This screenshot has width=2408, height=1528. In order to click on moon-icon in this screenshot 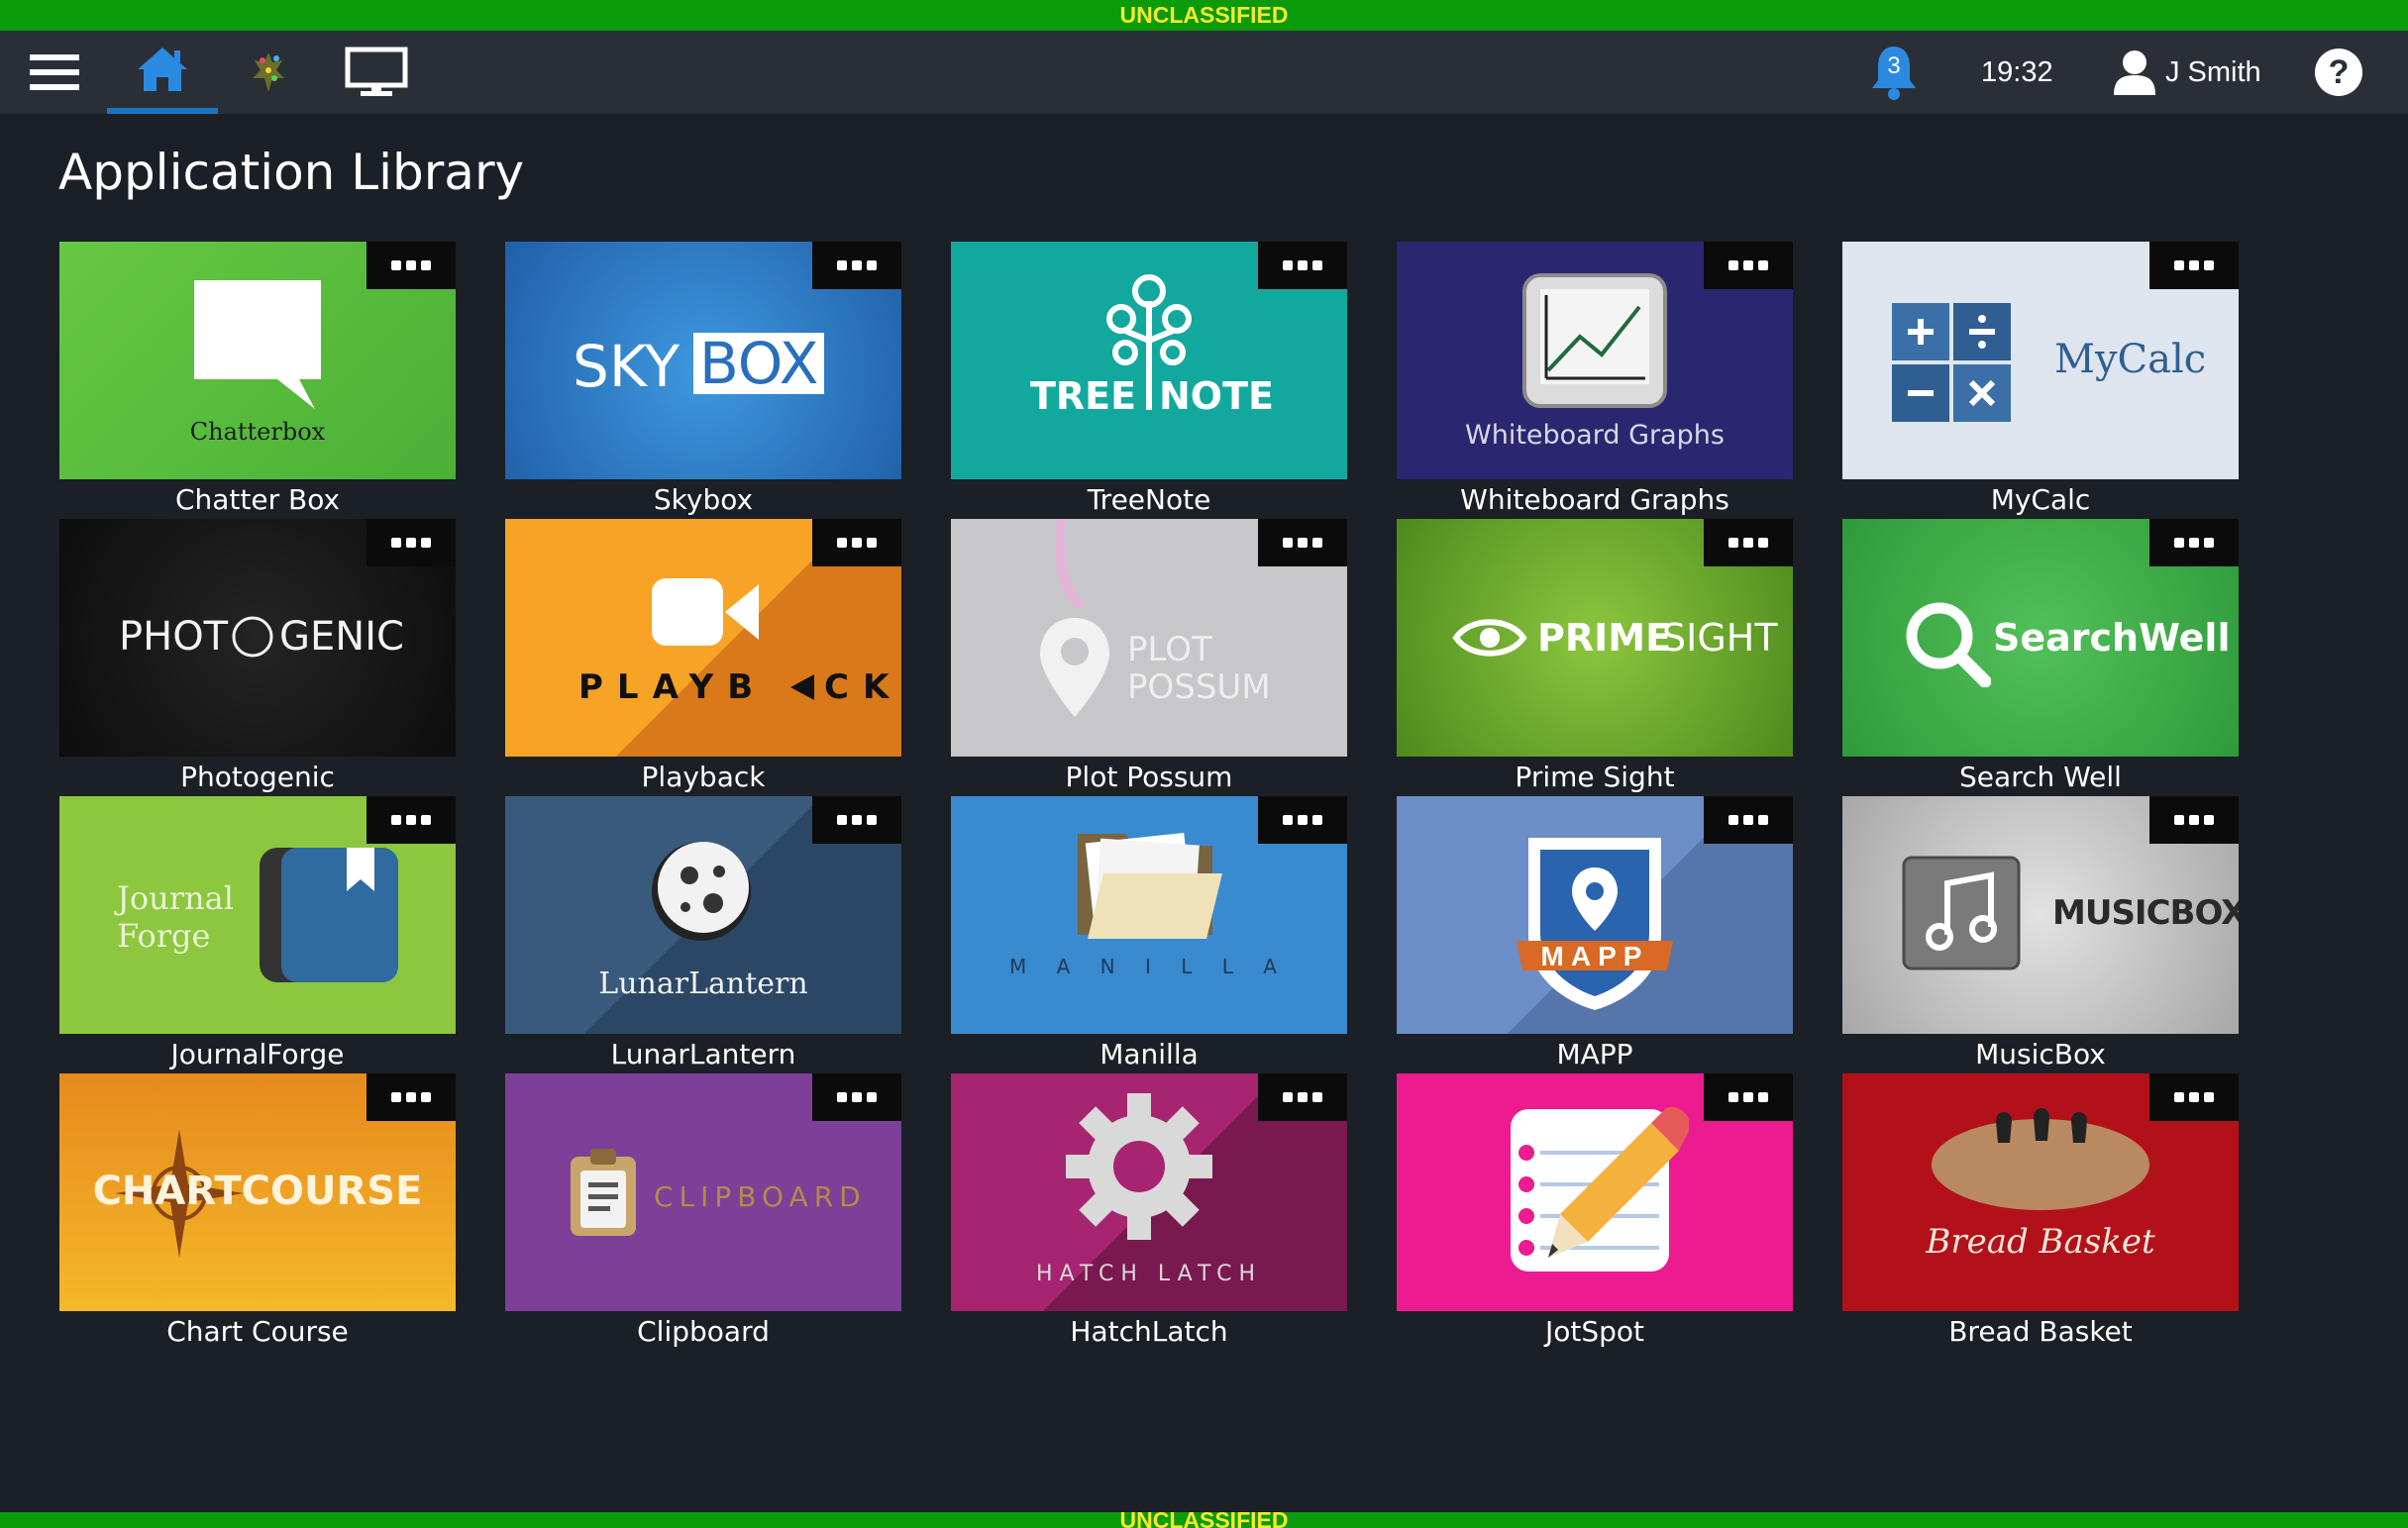, I will do `click(702, 891)`.